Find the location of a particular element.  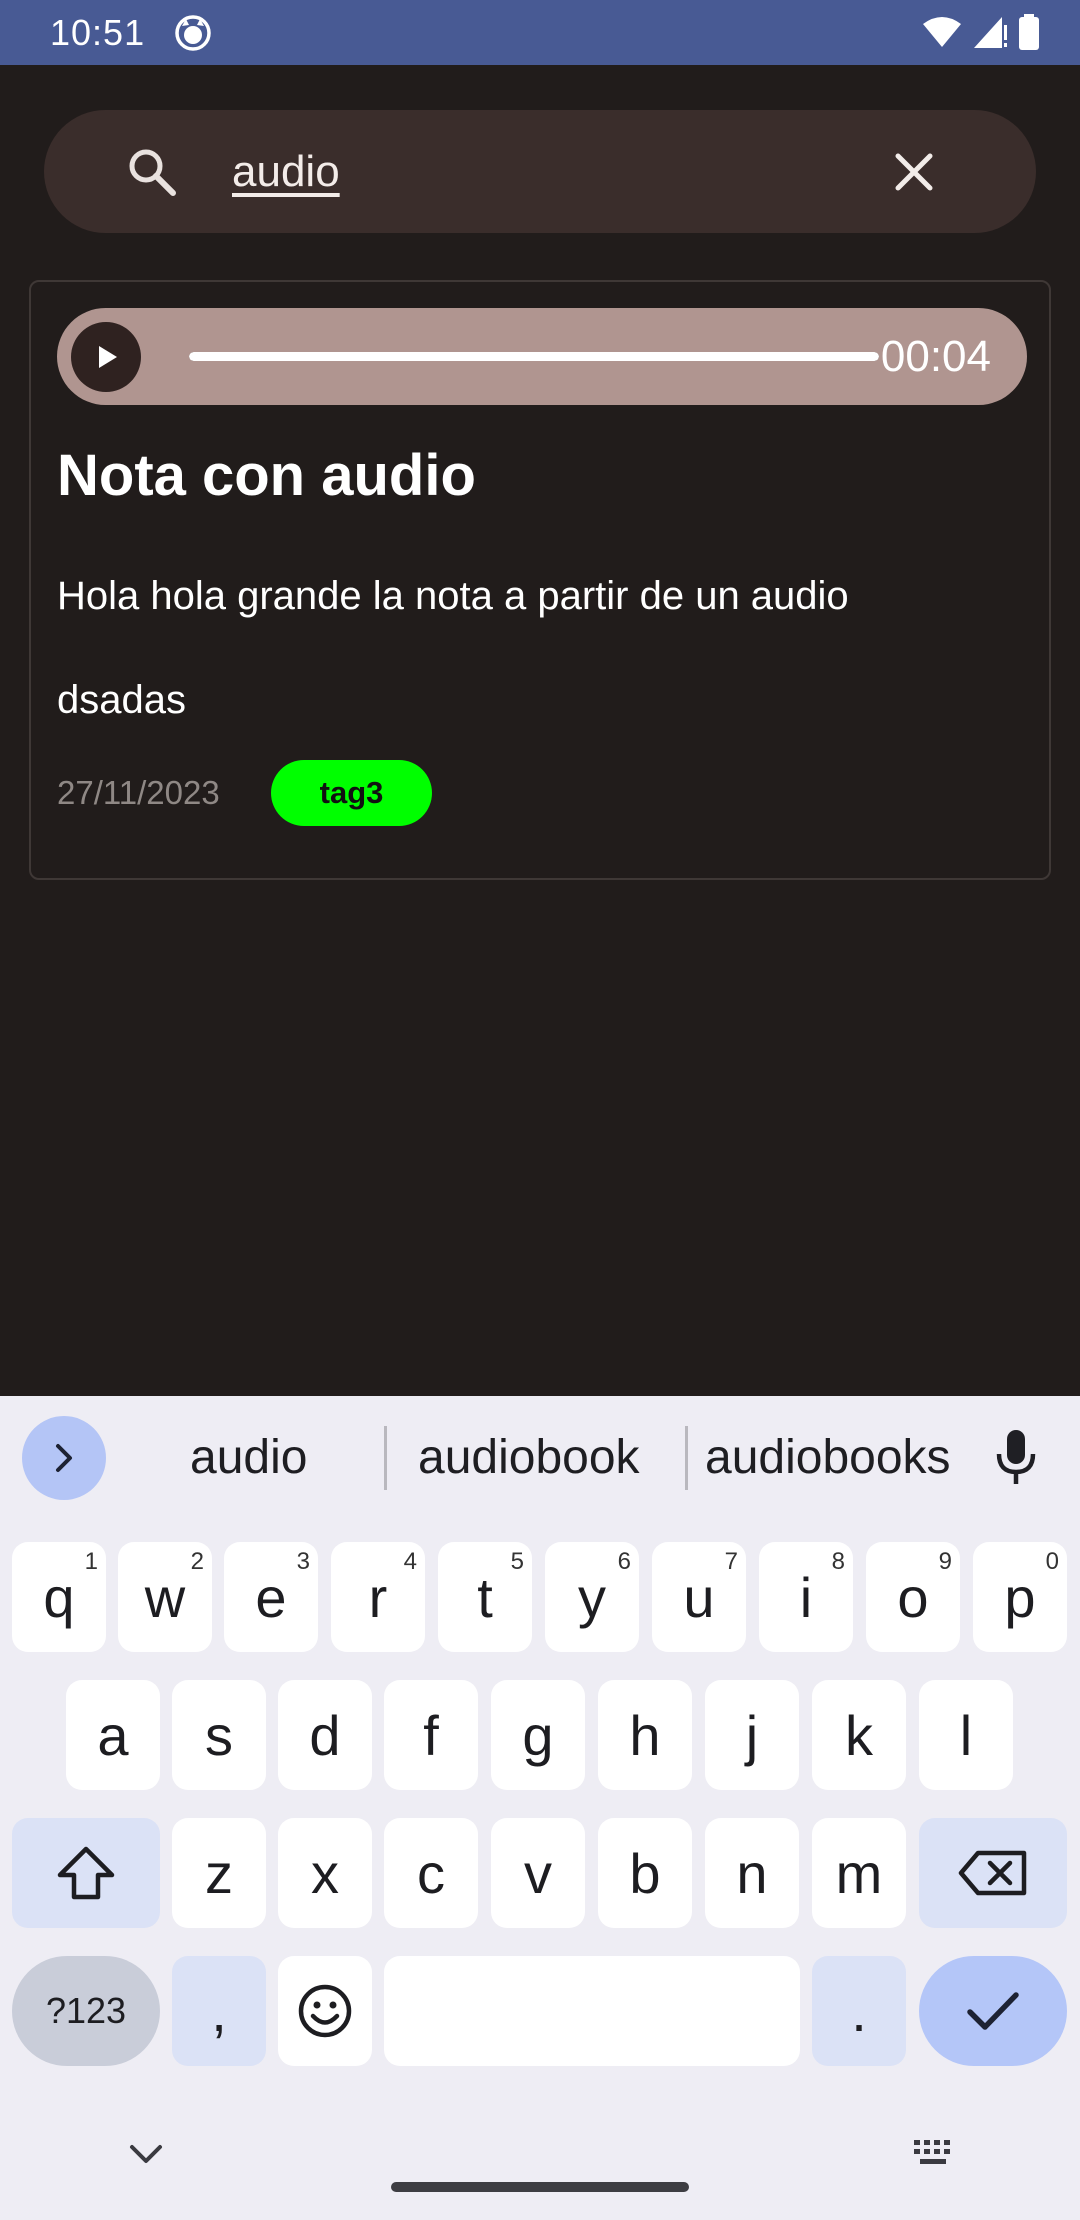

play-button is located at coordinates (106, 357).